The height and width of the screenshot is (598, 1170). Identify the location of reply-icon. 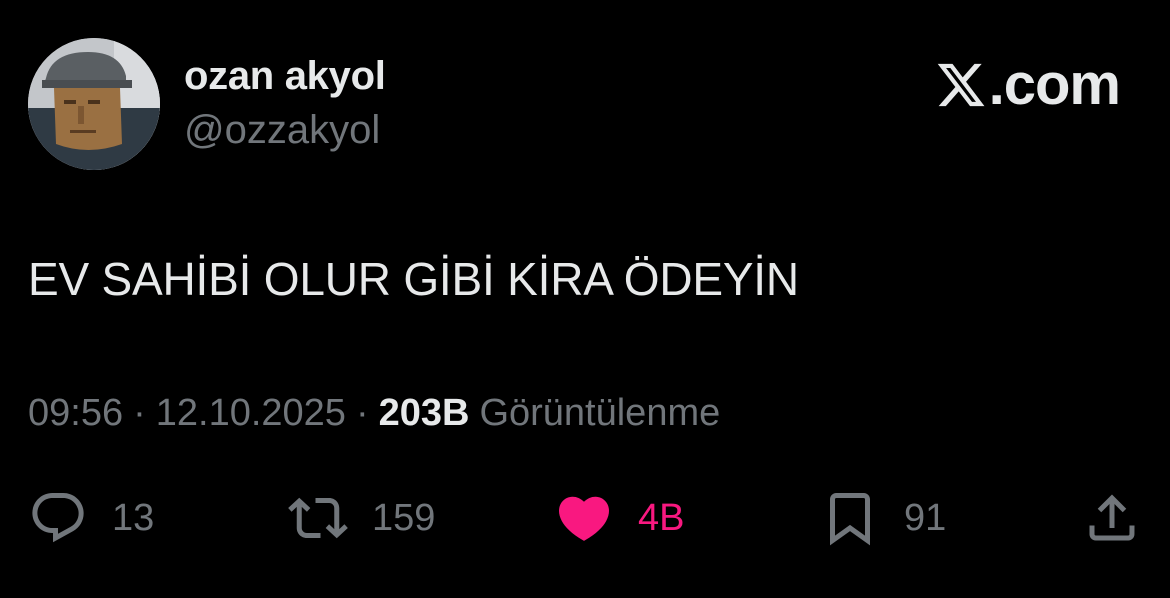
(58, 518).